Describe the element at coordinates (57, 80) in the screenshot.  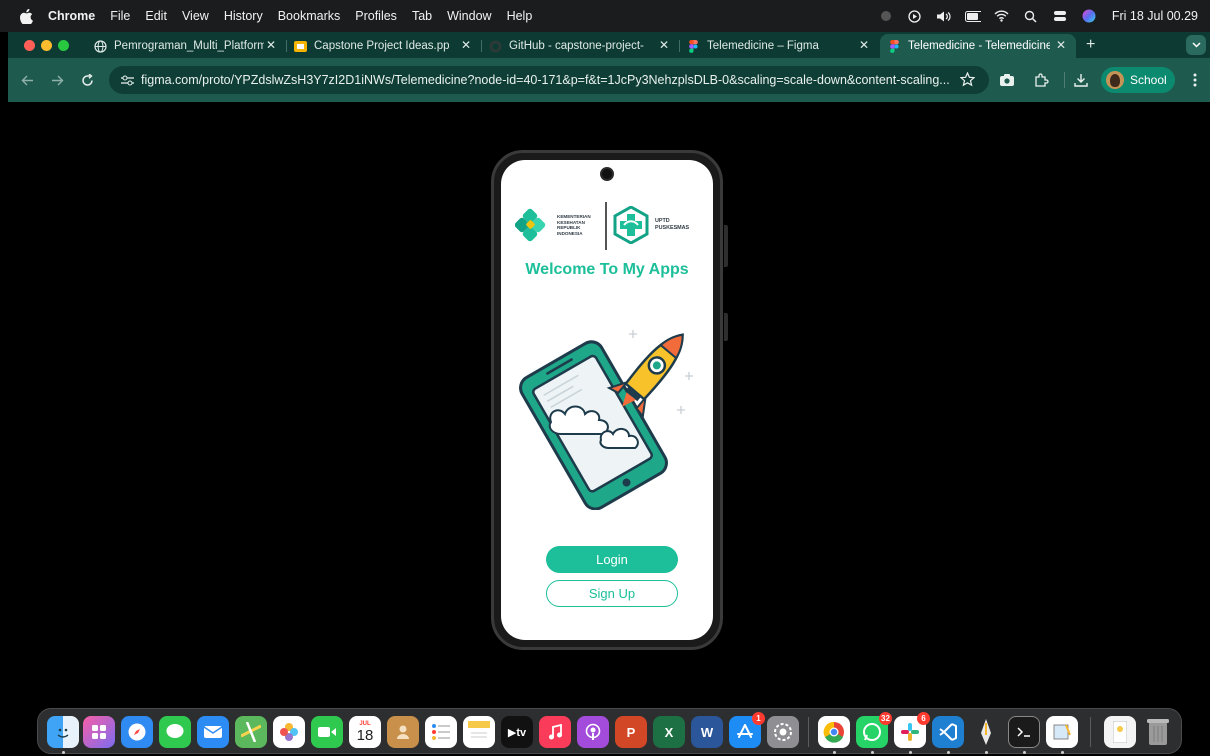
I see `forward-arrow-icon` at that location.